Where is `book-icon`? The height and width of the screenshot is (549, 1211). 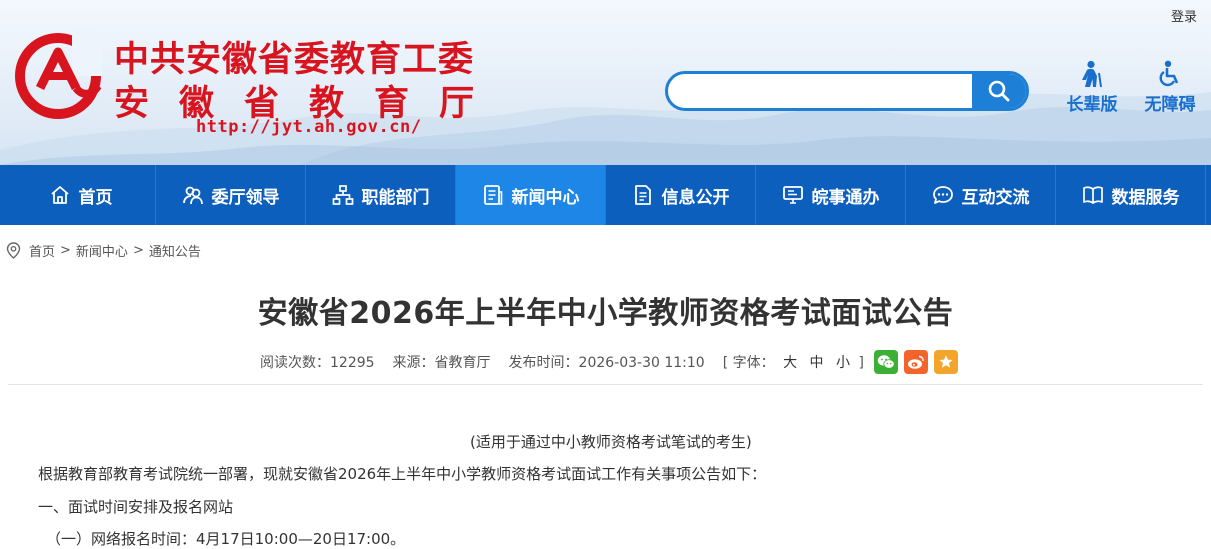 book-icon is located at coordinates (1092, 195).